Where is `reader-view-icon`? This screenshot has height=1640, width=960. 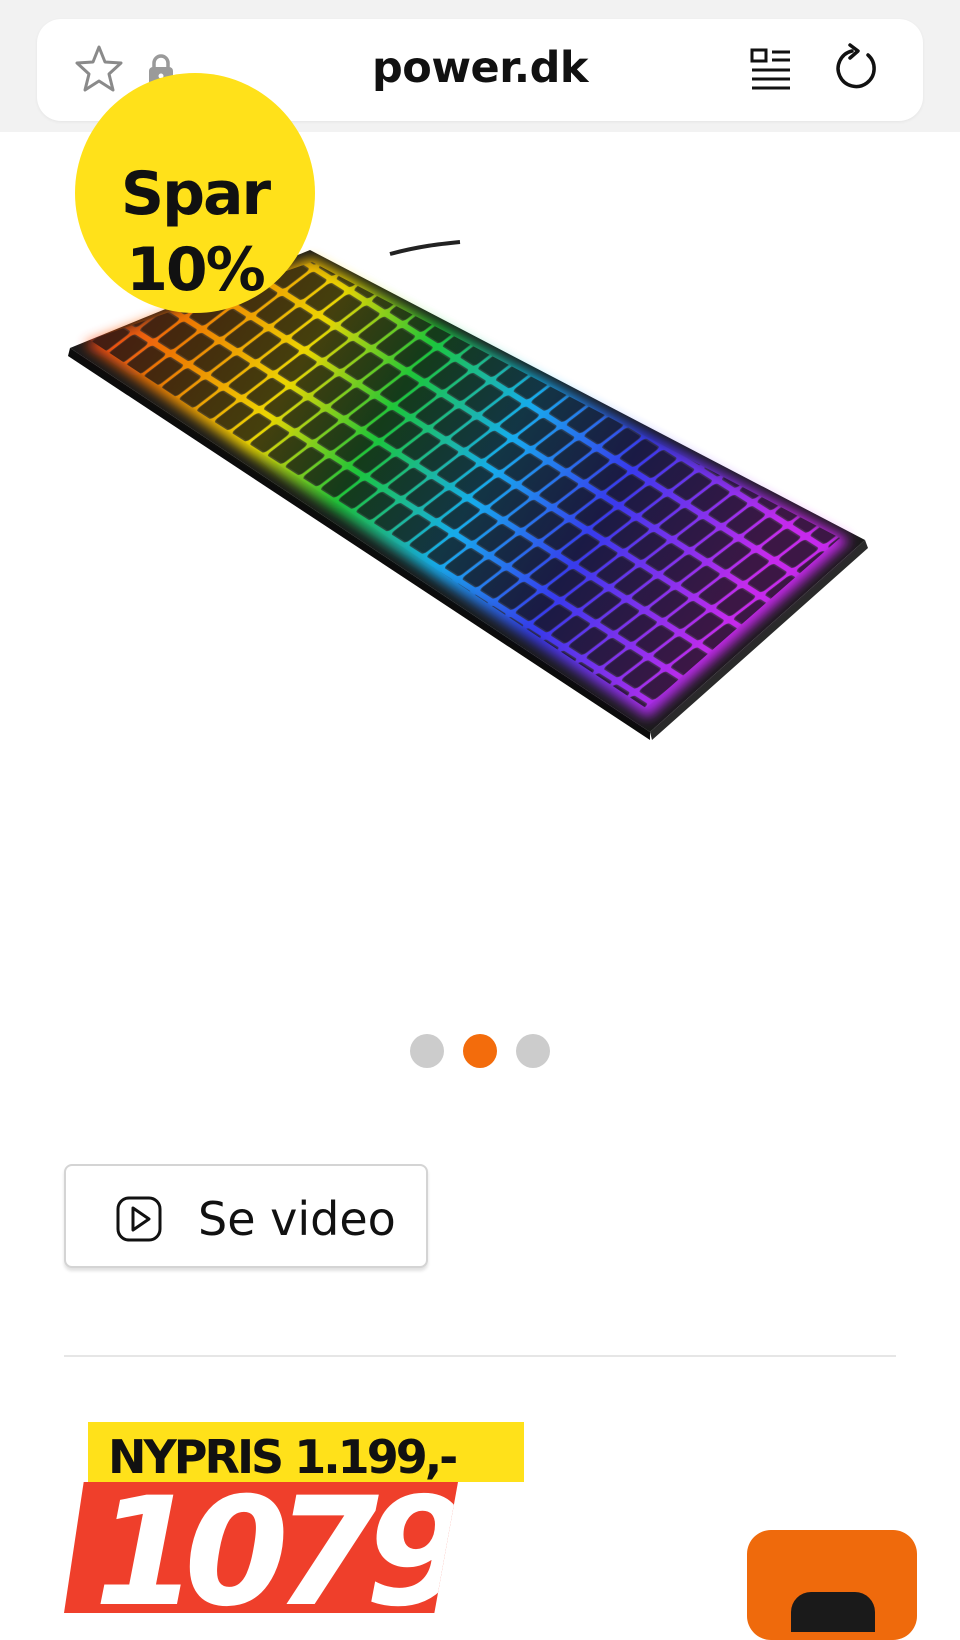 reader-view-icon is located at coordinates (771, 69).